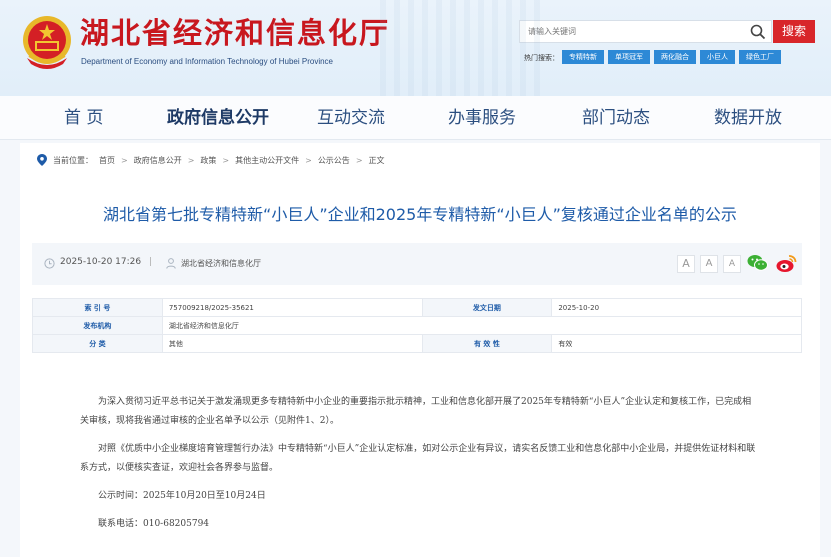  I want to click on hot-tag: 两化融合, so click(675, 57).